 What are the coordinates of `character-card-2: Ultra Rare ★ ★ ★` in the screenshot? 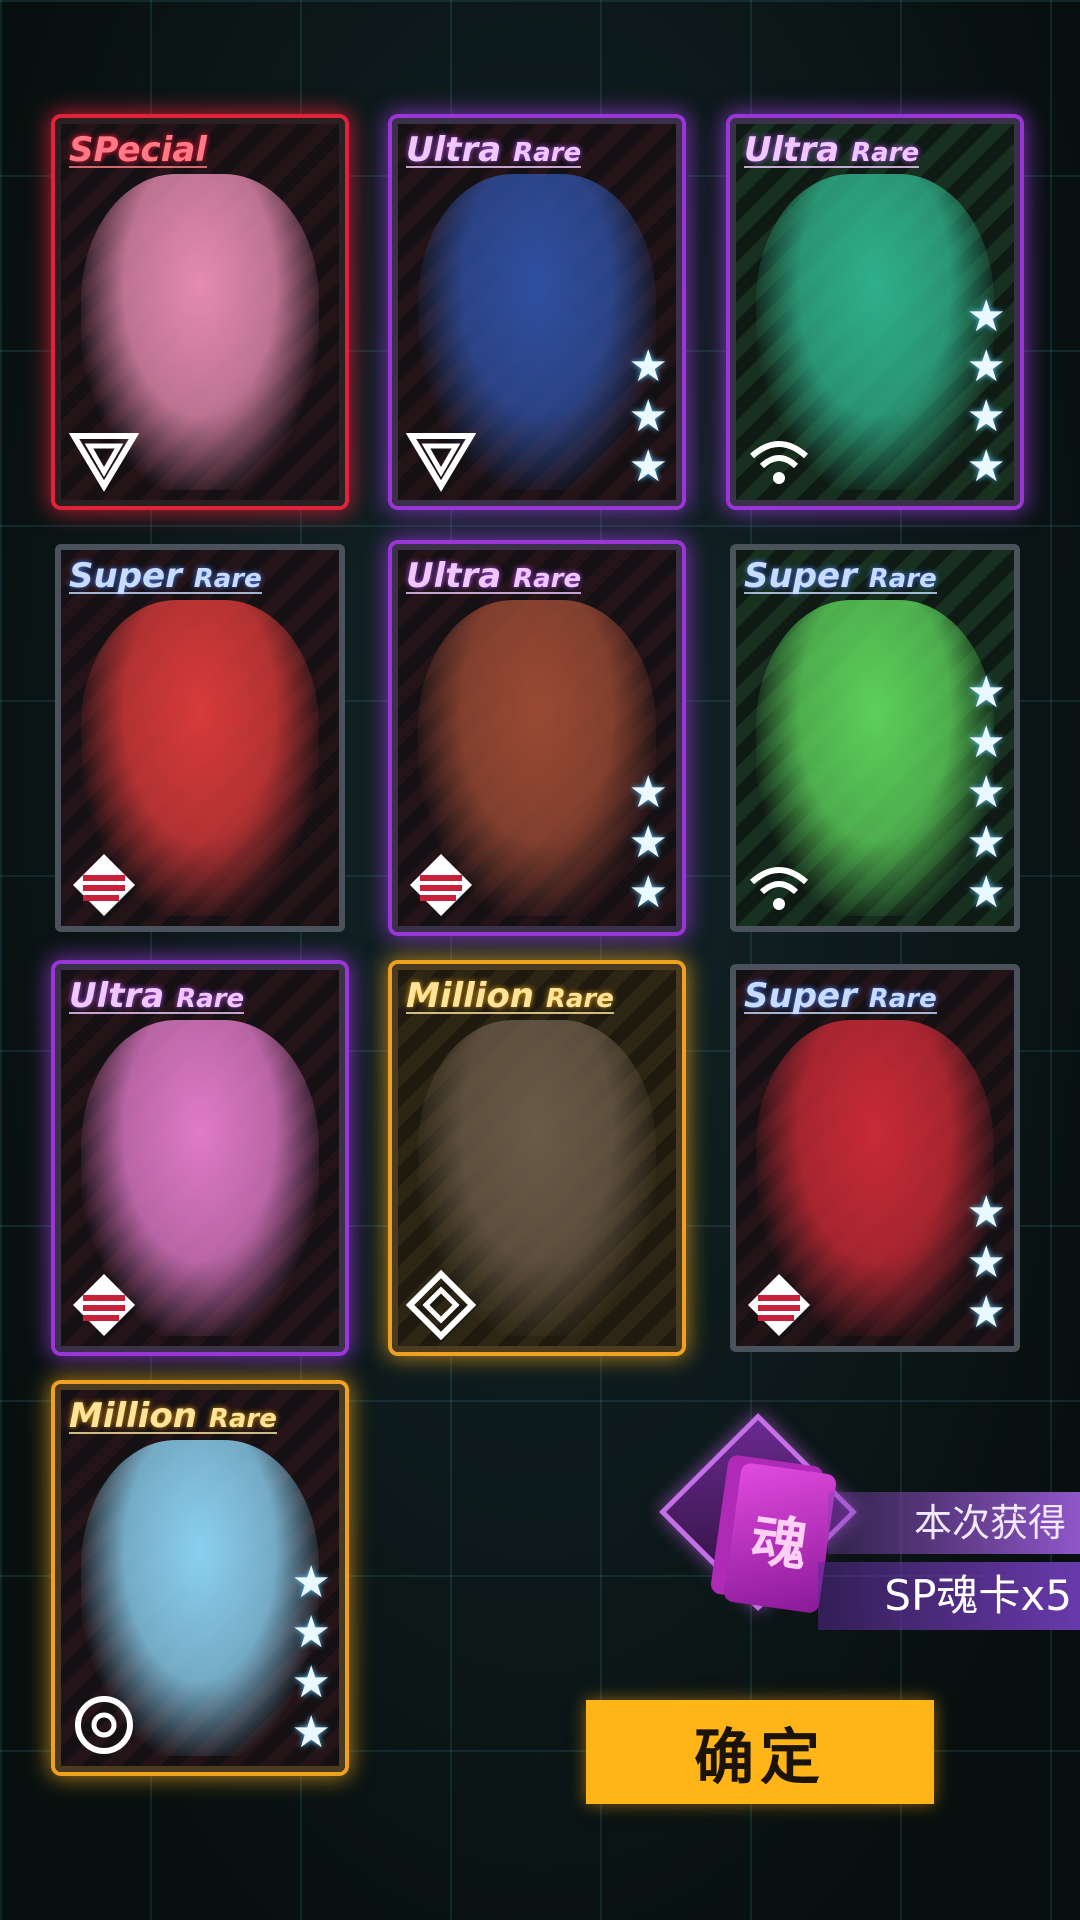 It's located at (537, 312).